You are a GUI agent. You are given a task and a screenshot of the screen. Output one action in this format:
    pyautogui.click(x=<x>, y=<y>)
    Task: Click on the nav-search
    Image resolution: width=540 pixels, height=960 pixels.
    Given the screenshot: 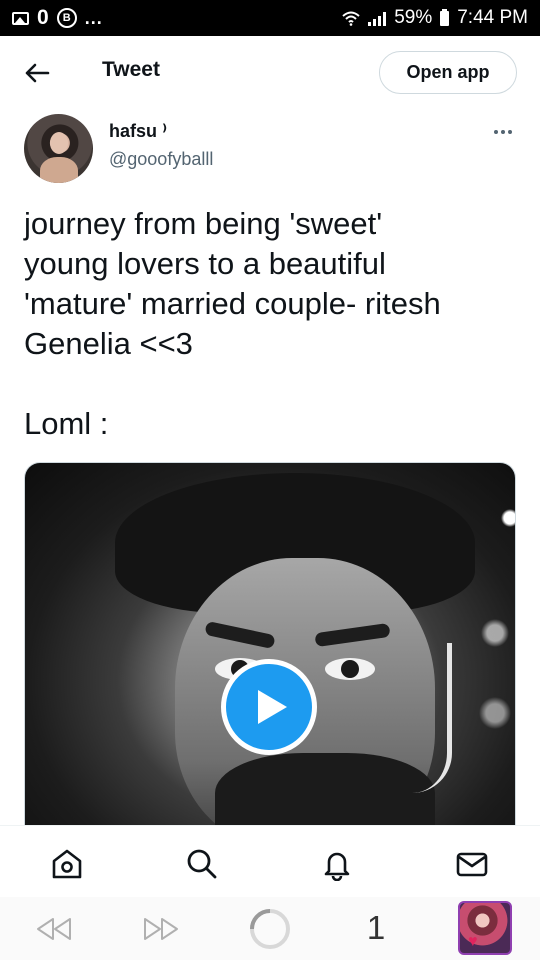 What is the action you would take?
    pyautogui.click(x=202, y=864)
    